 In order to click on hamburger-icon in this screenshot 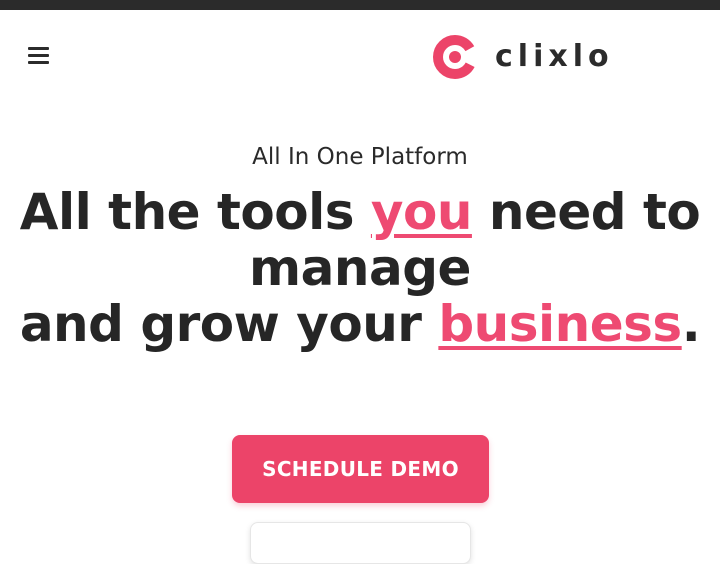, I will do `click(39, 56)`.